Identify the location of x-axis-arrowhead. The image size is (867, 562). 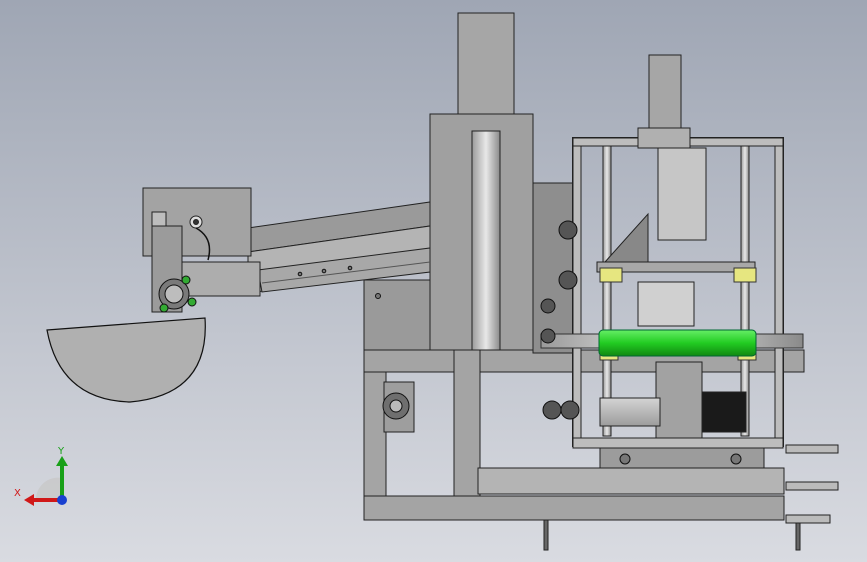
(29, 500).